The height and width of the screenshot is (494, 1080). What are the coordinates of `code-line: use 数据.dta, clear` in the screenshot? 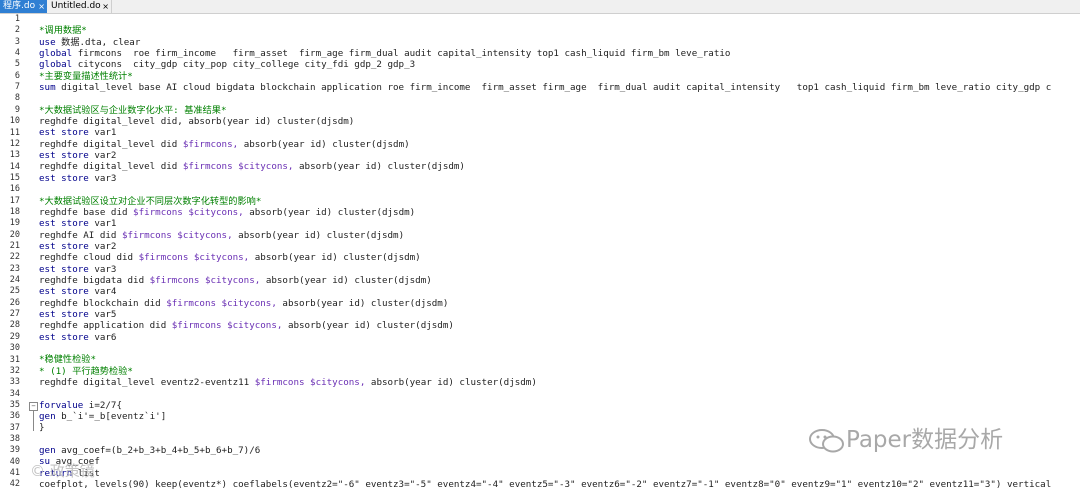 It's located at (559, 42).